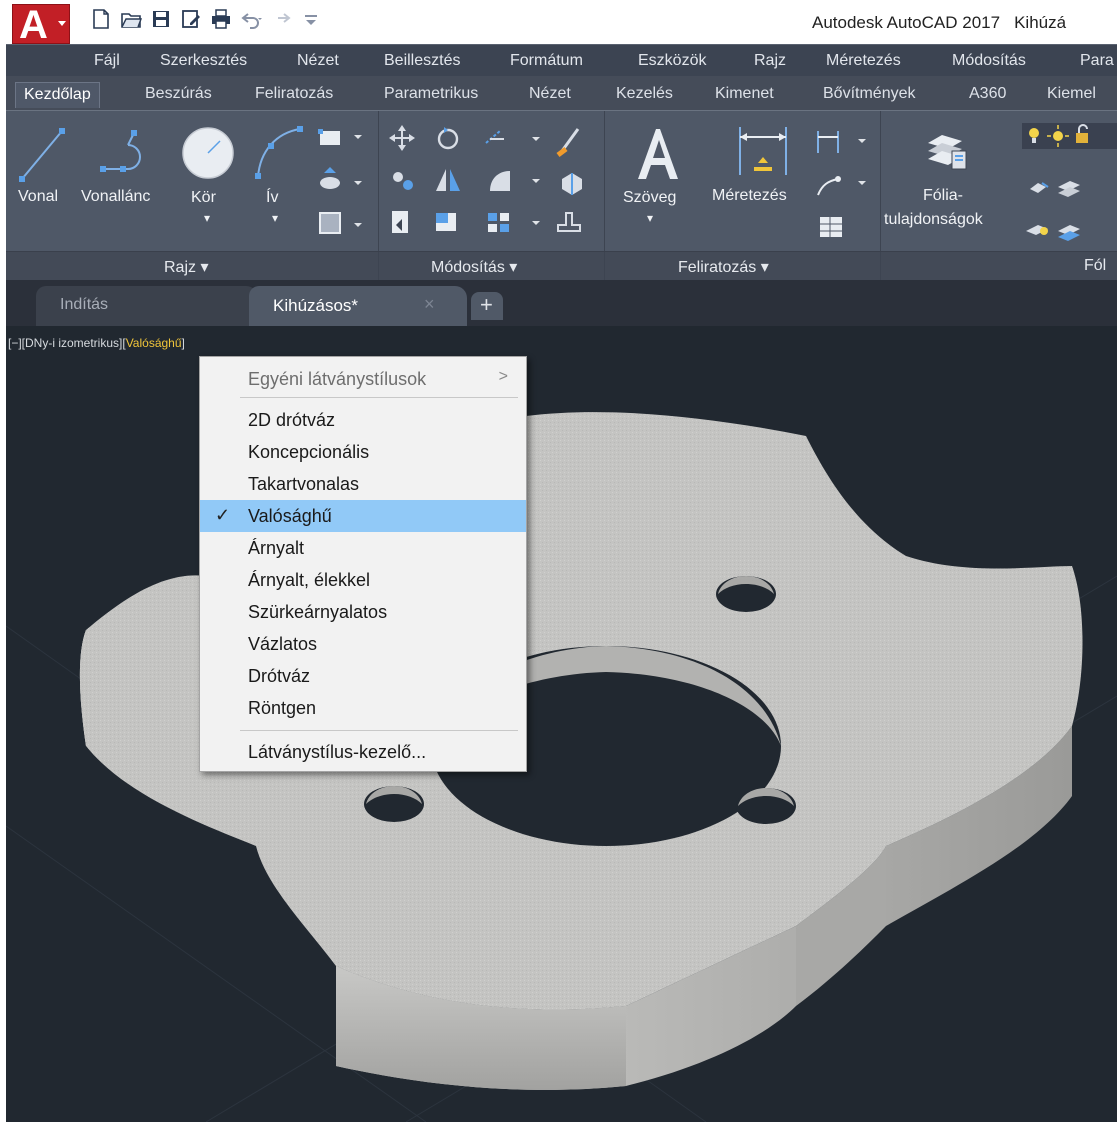  What do you see at coordinates (723, 267) in the screenshot?
I see `panel-title-annotation: Feliratozás ▾` at bounding box center [723, 267].